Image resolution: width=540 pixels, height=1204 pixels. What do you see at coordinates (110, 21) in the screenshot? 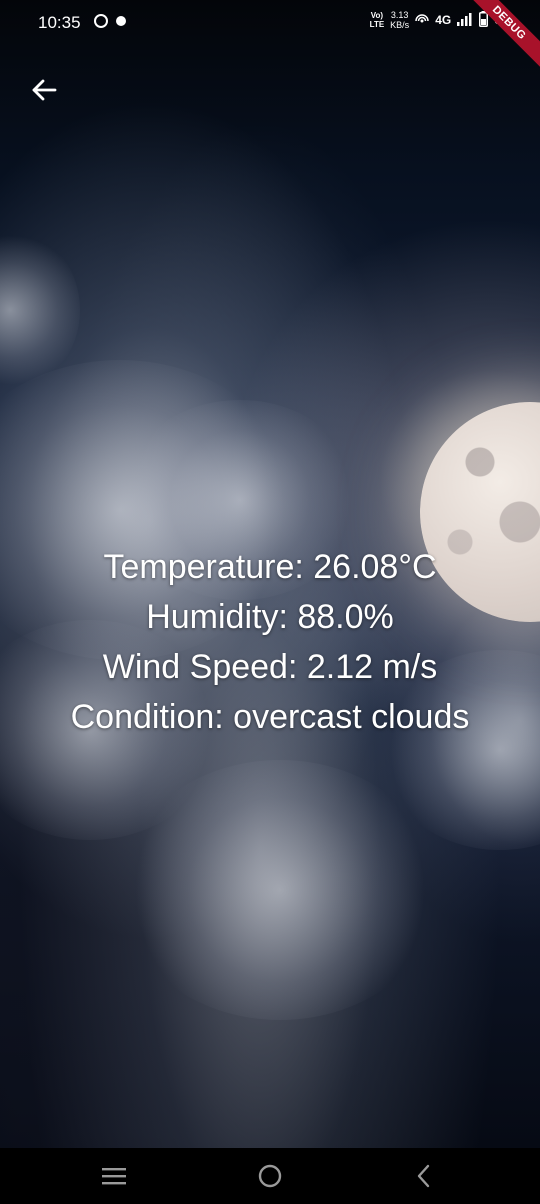
I see `notification-icons` at bounding box center [110, 21].